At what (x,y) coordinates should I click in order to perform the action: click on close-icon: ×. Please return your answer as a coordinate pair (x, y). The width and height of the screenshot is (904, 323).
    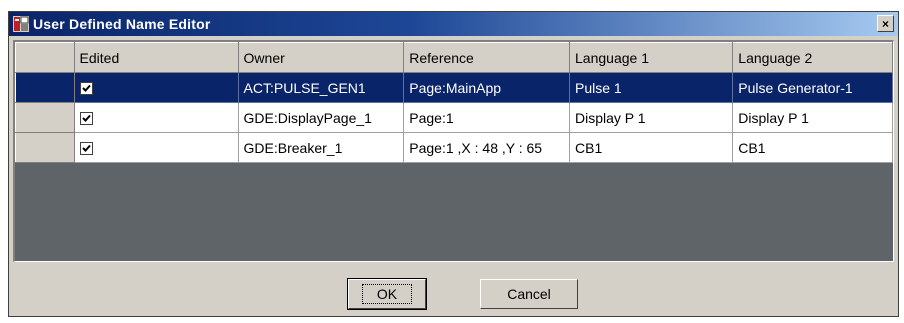
    Looking at the image, I should click on (885, 23).